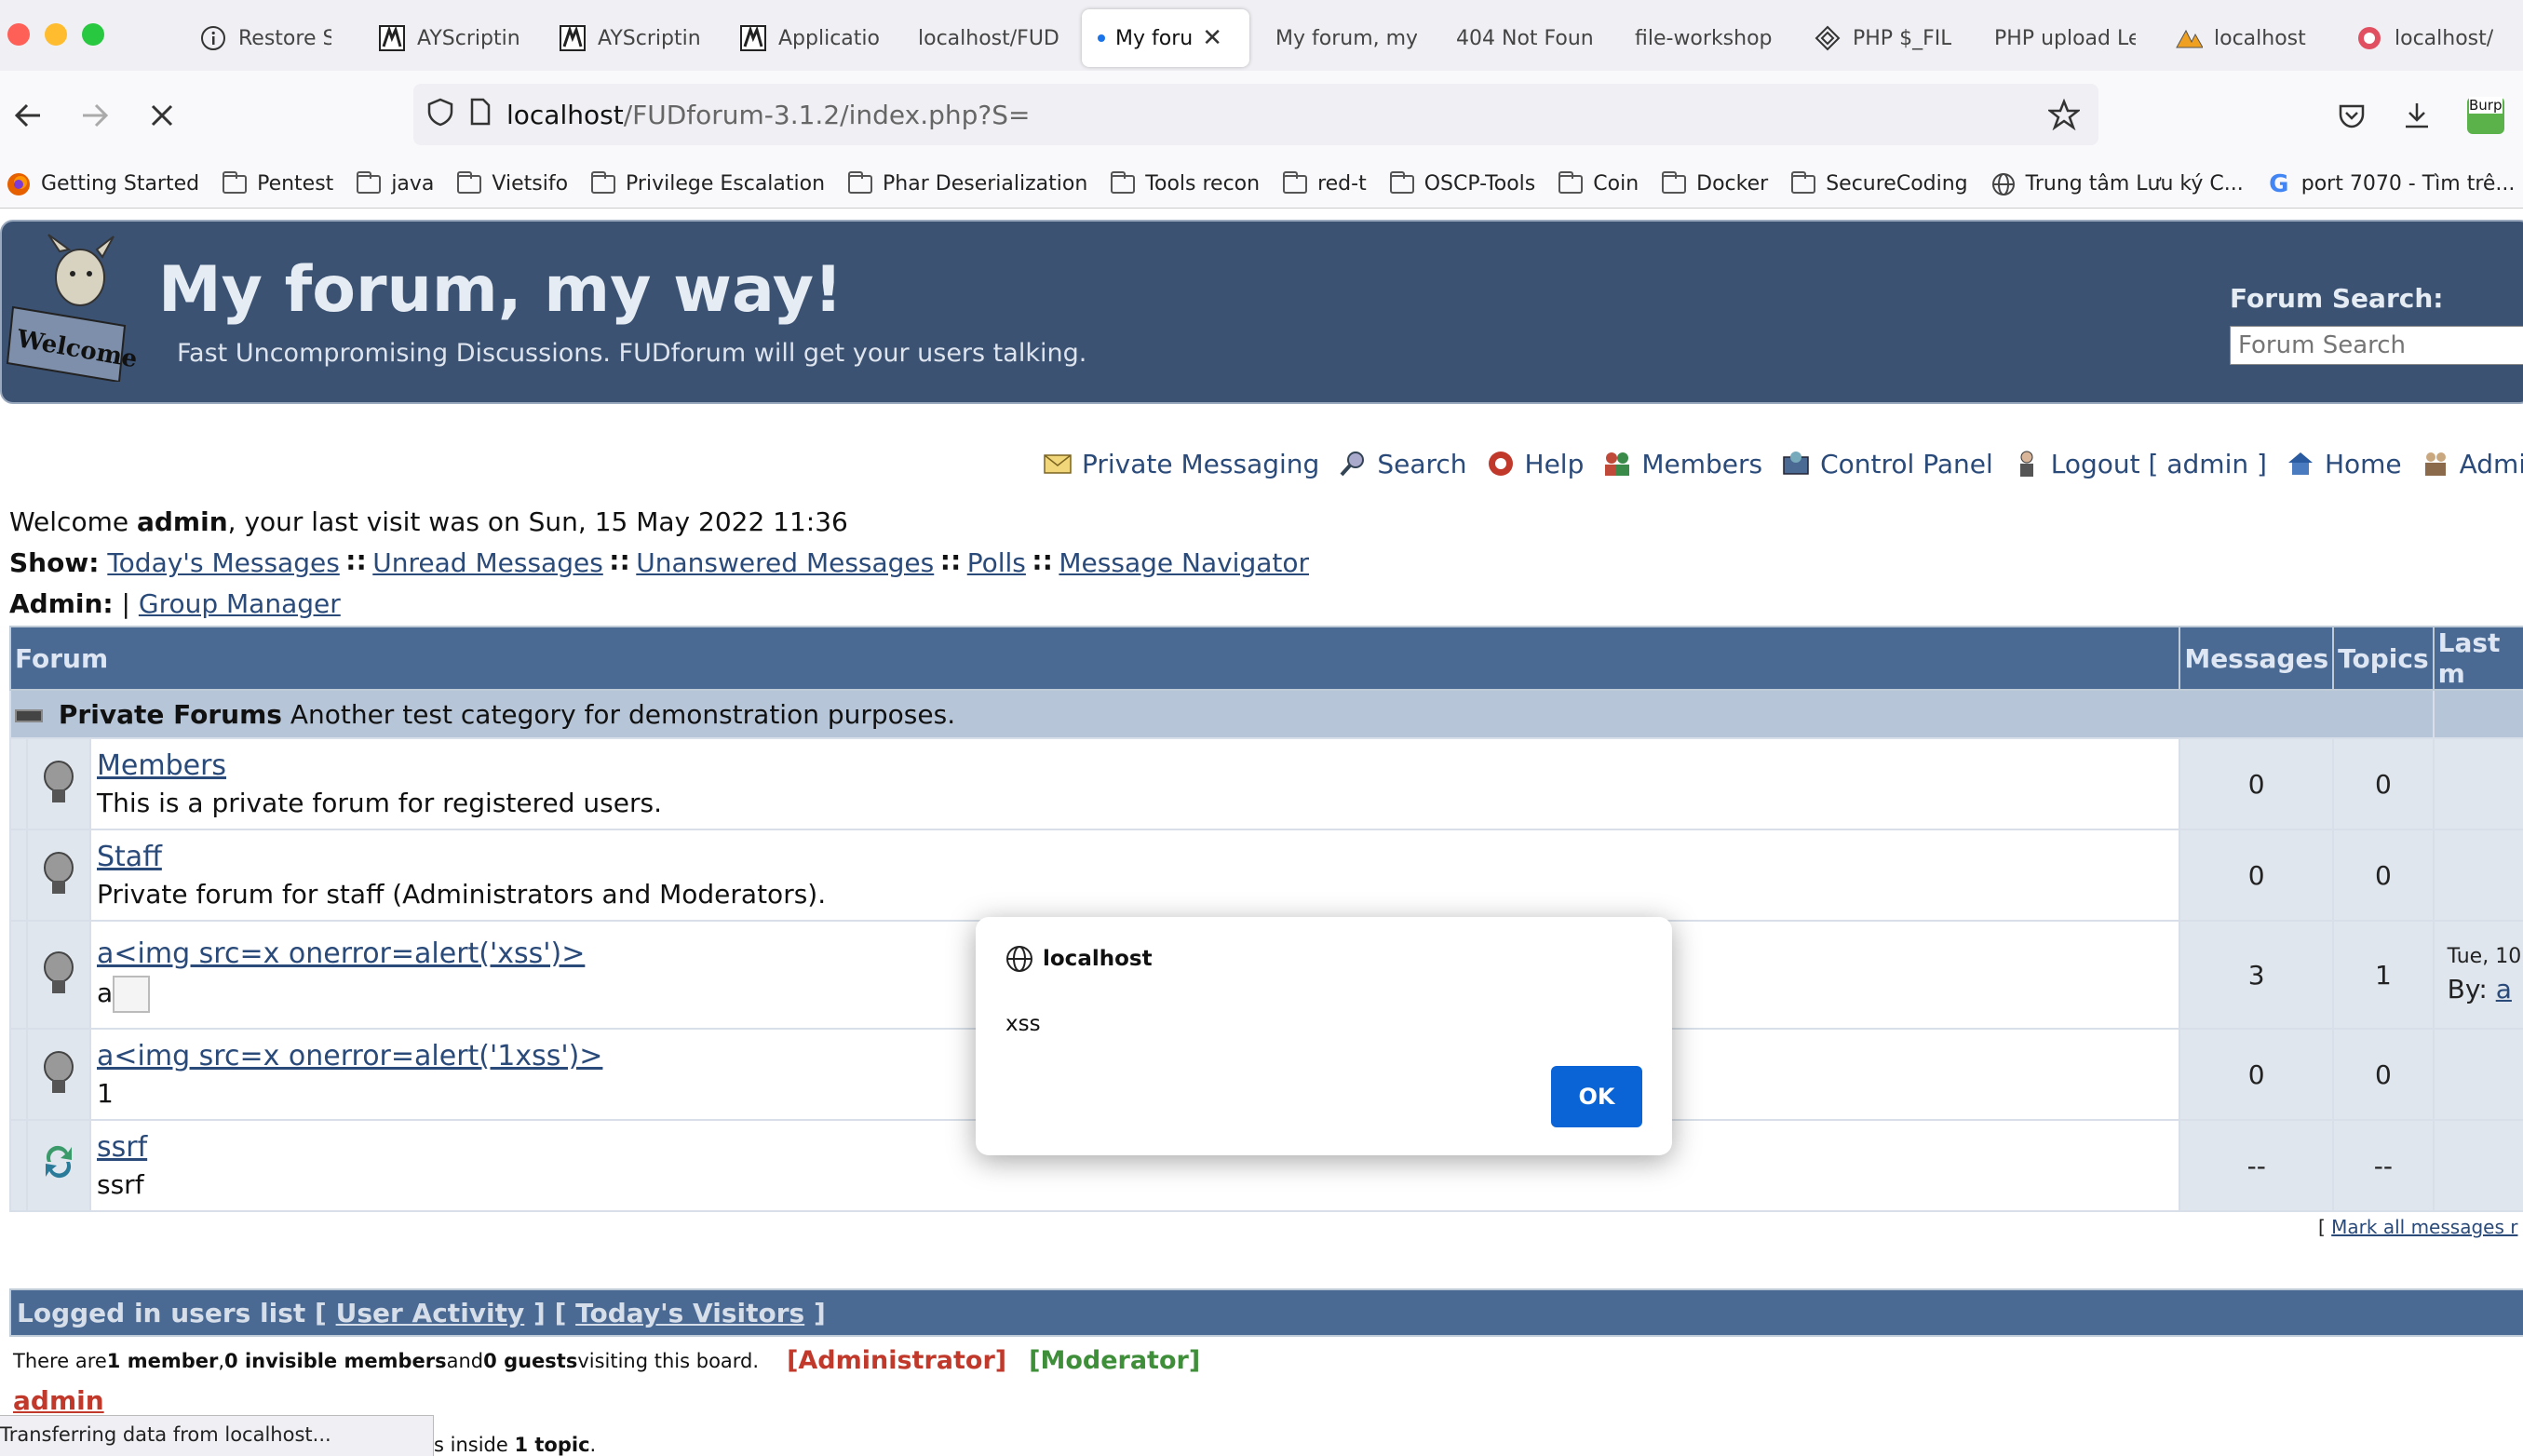 This screenshot has width=2523, height=1456. What do you see at coordinates (28, 115) in the screenshot?
I see `back-button` at bounding box center [28, 115].